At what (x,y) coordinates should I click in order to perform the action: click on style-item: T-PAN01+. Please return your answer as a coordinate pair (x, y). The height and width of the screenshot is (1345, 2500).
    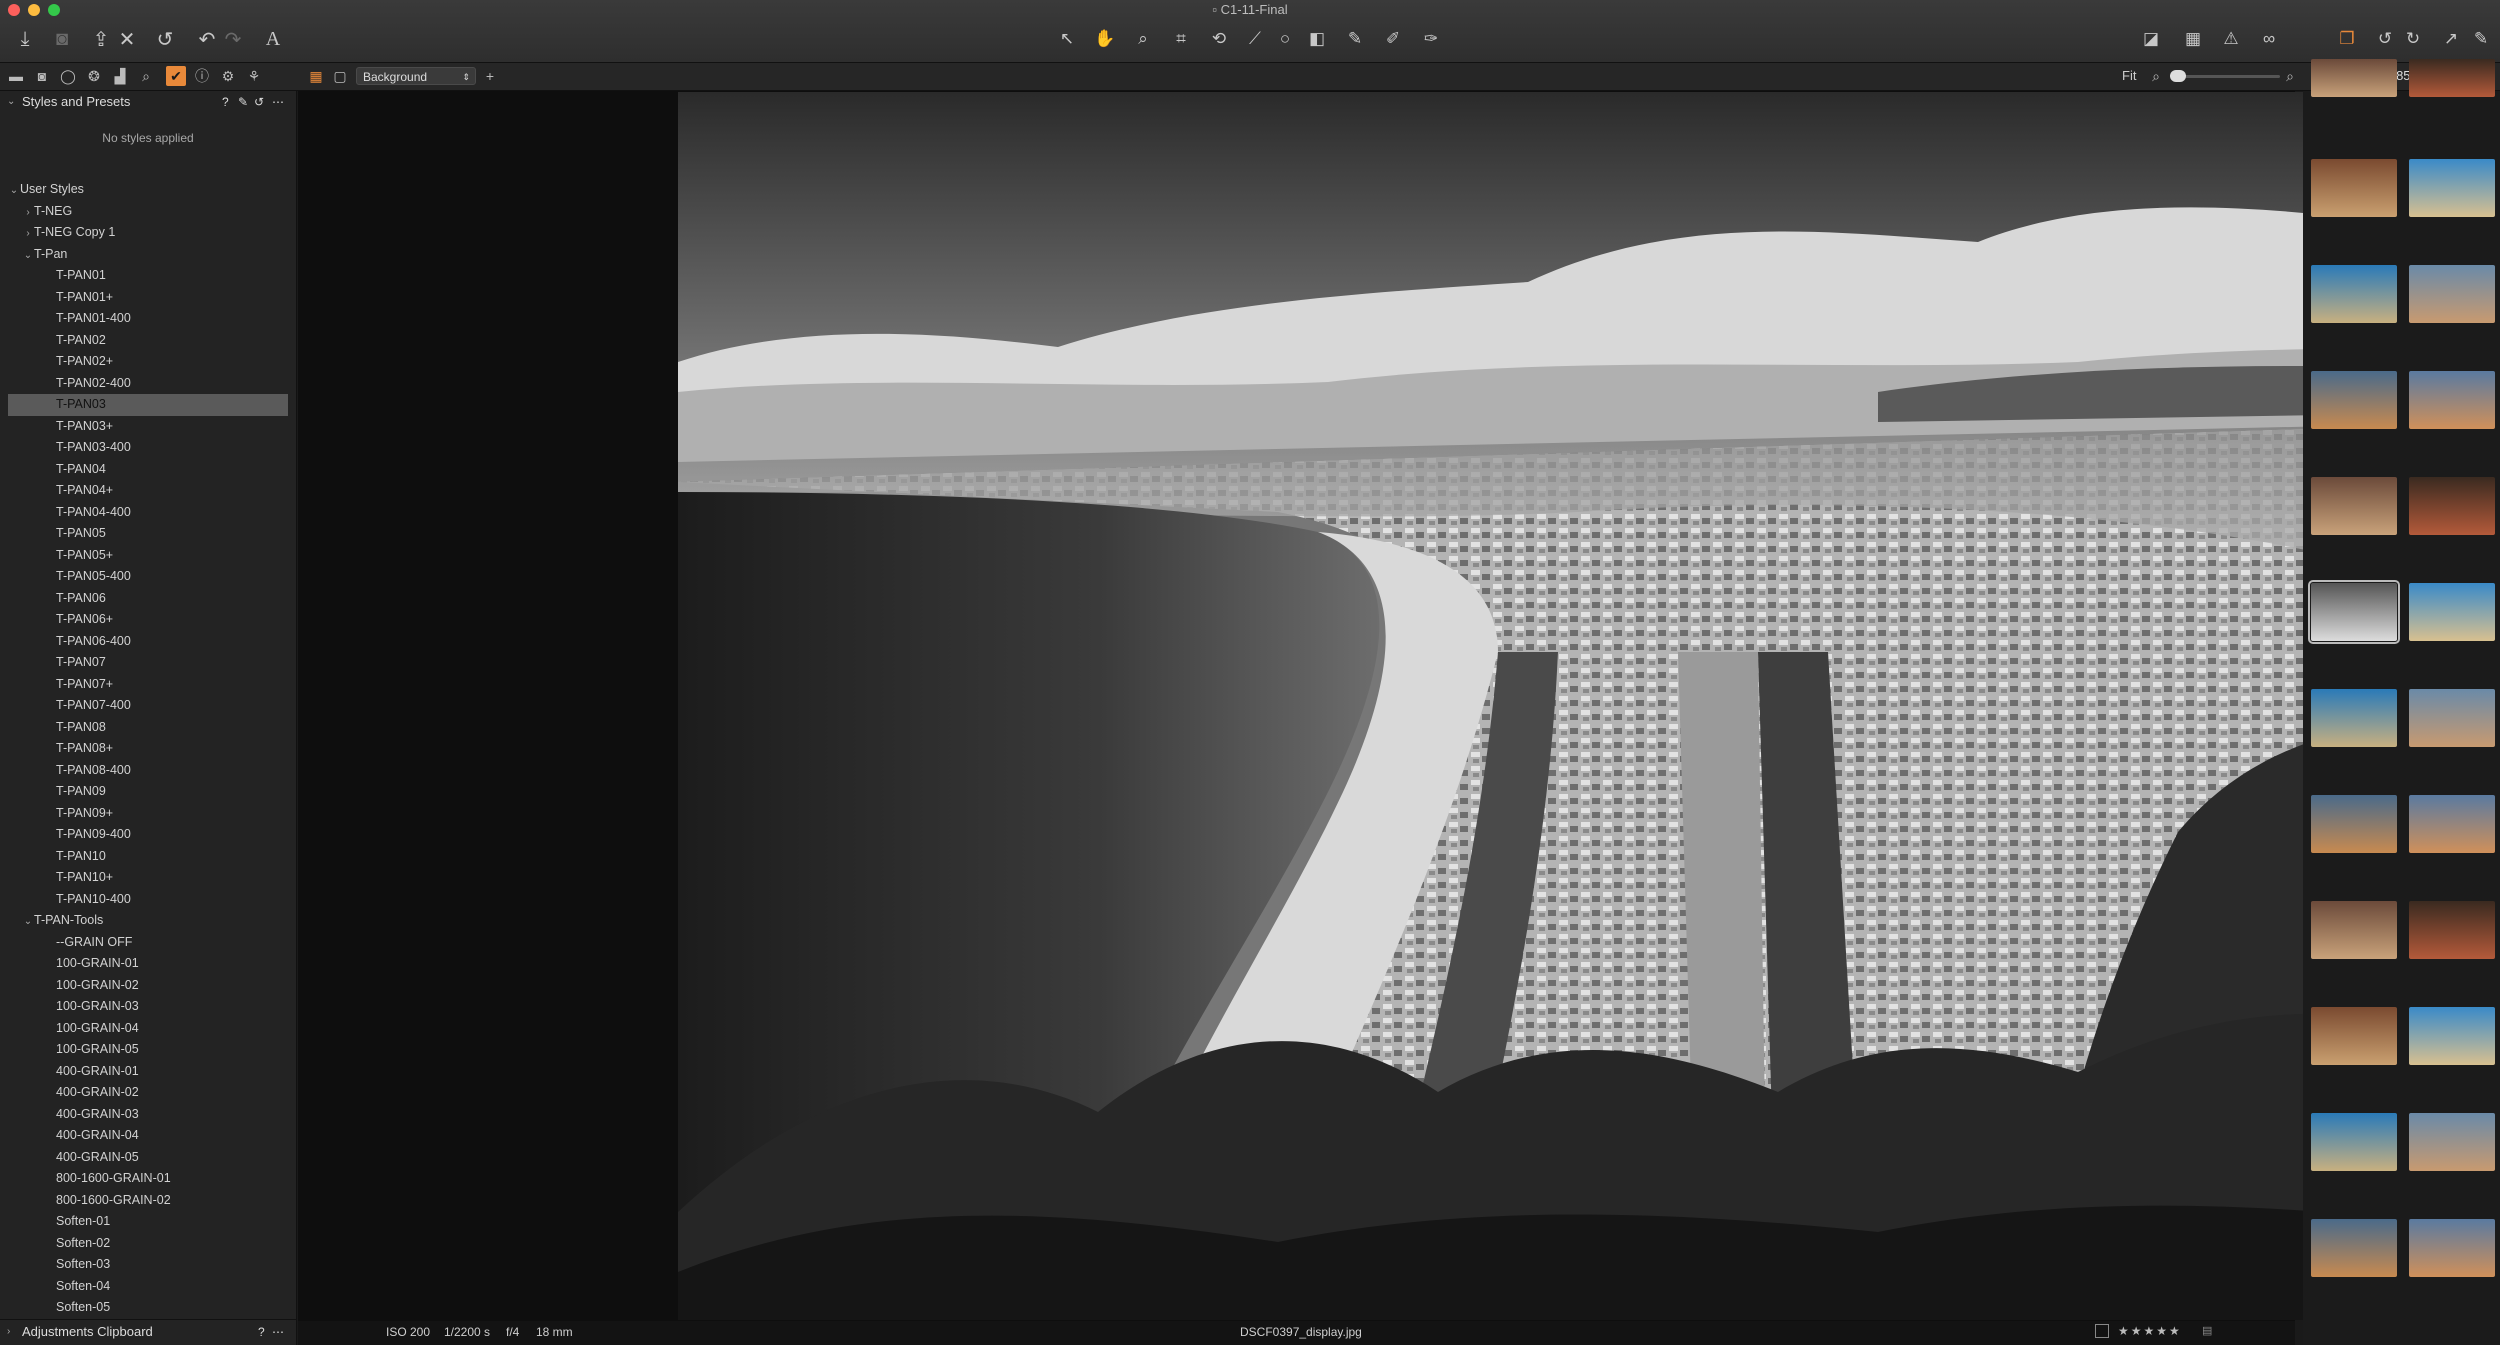
    Looking at the image, I should click on (148, 298).